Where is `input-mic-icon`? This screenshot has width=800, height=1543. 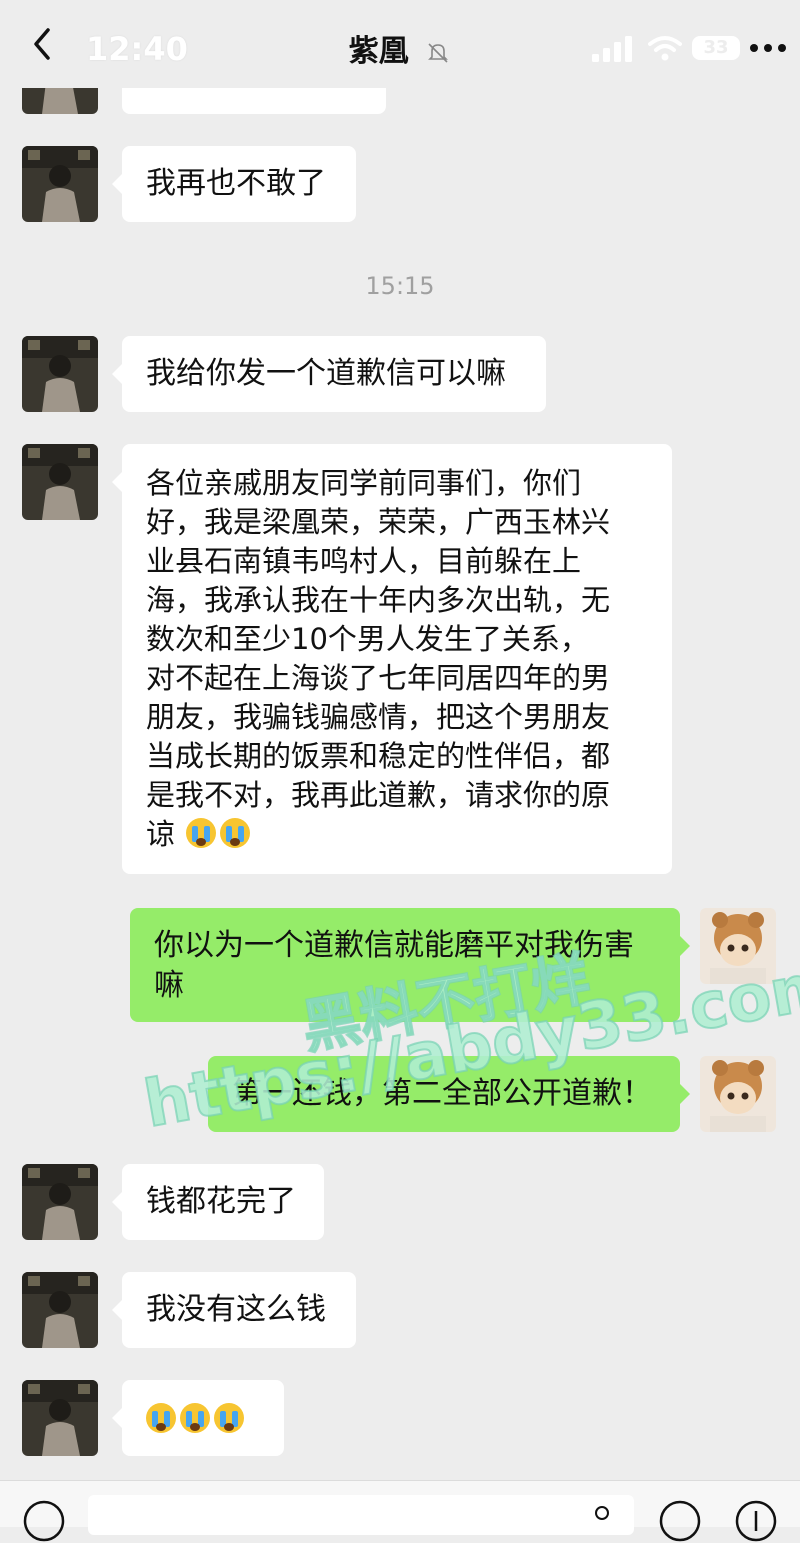 input-mic-icon is located at coordinates (602, 1521).